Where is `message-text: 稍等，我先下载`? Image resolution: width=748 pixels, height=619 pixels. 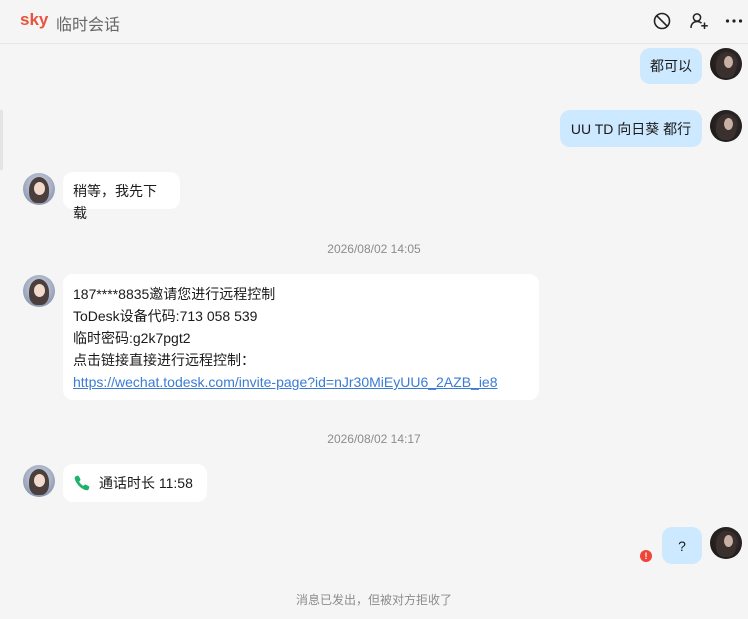
message-text: 稍等，我先下载 is located at coordinates (115, 202).